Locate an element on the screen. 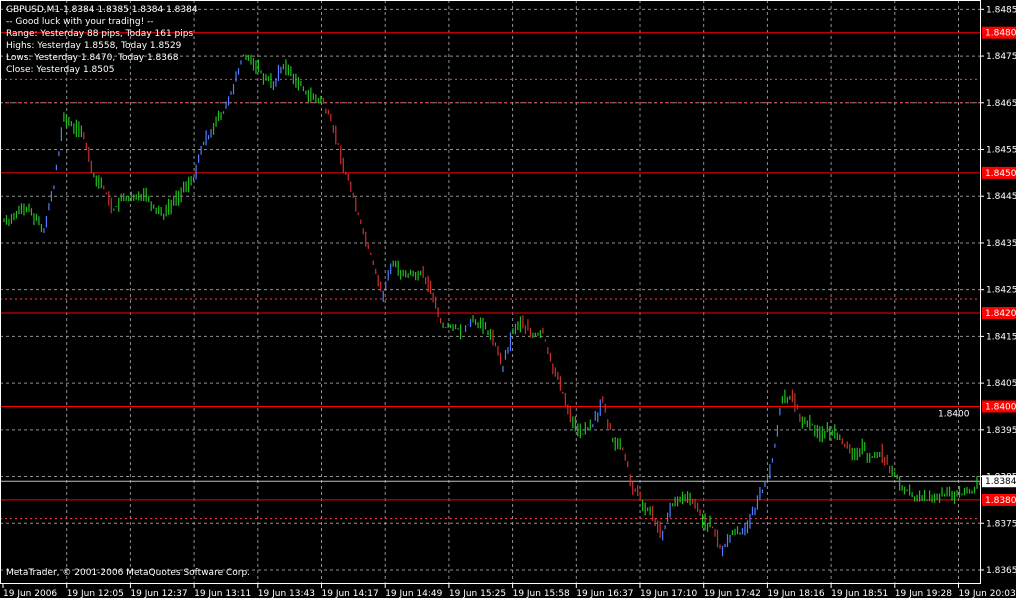 This screenshot has height=598, width=1016. x-tick-label: 19 Jun 14:17 is located at coordinates (350, 593).